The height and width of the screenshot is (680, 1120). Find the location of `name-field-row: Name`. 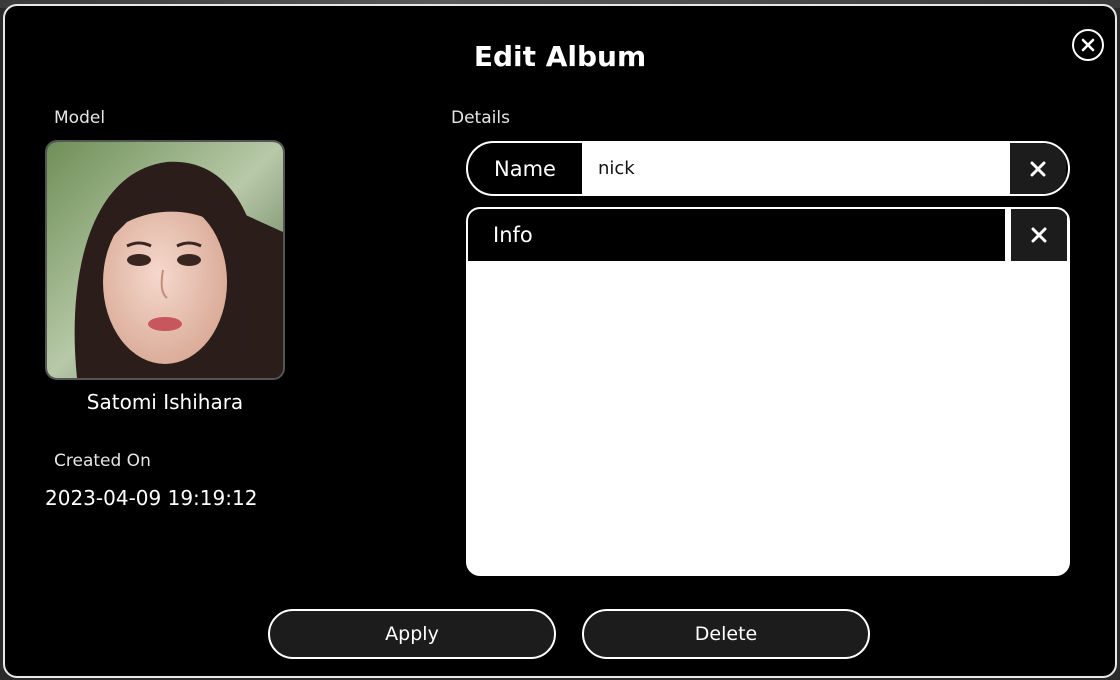

name-field-row: Name is located at coordinates (768, 168).